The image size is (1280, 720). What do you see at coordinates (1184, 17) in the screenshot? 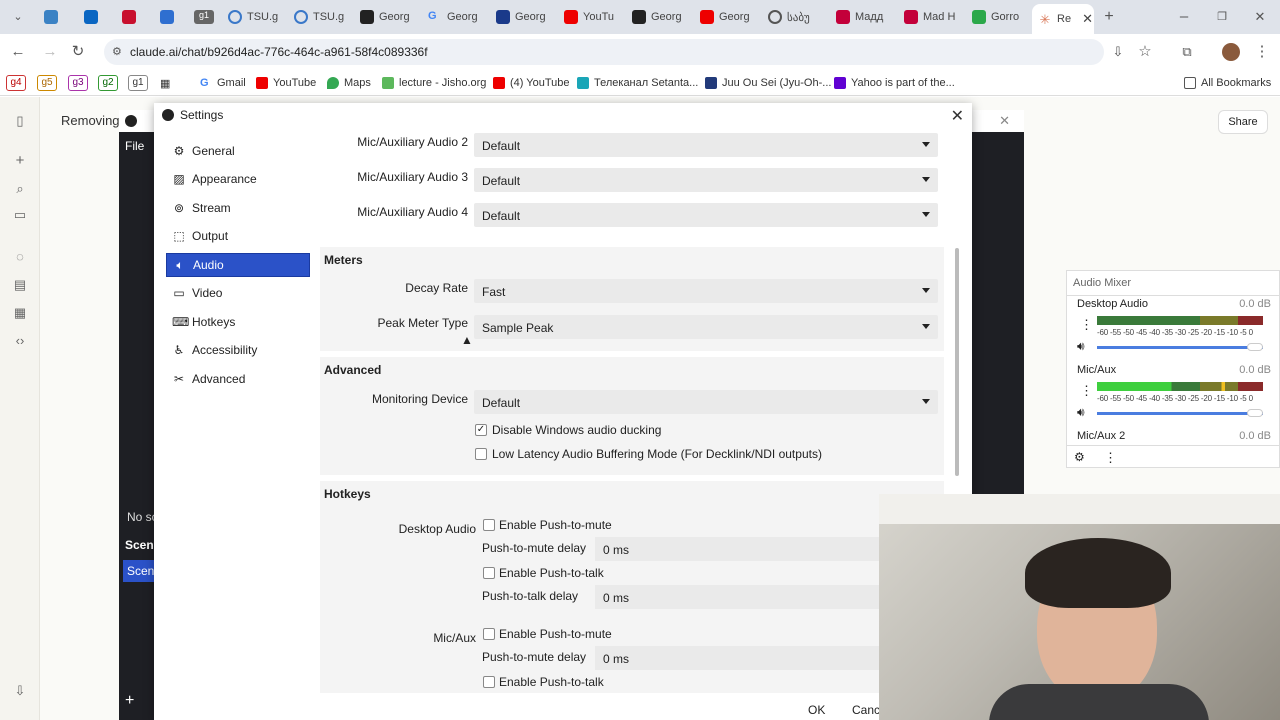
I see `minimize-icon: –` at bounding box center [1184, 17].